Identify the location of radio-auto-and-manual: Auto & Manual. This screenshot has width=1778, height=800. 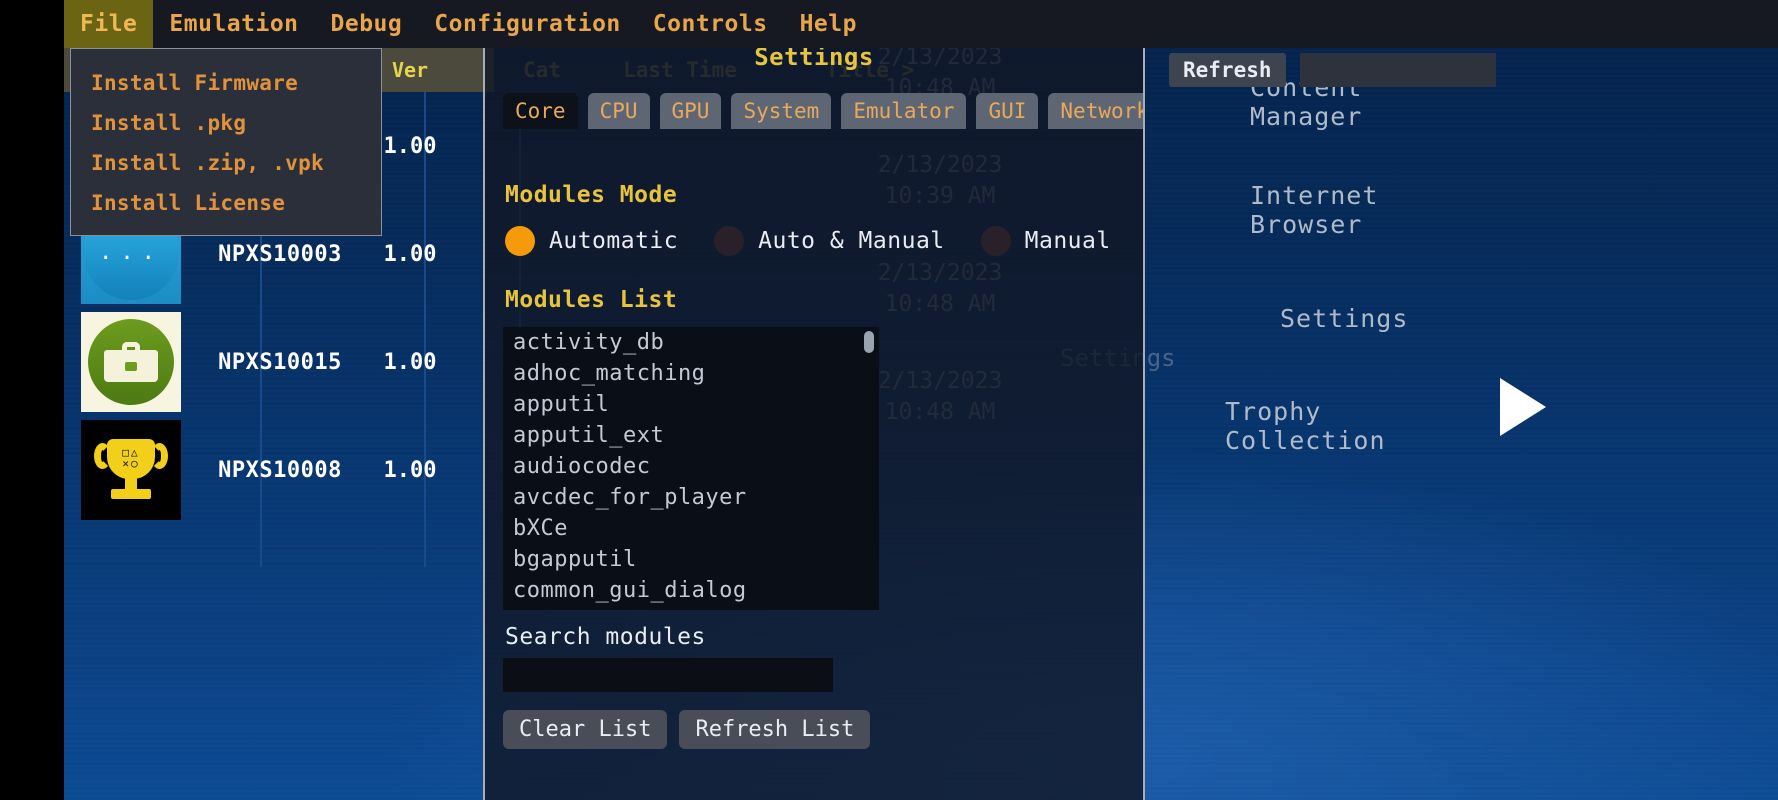
(829, 241).